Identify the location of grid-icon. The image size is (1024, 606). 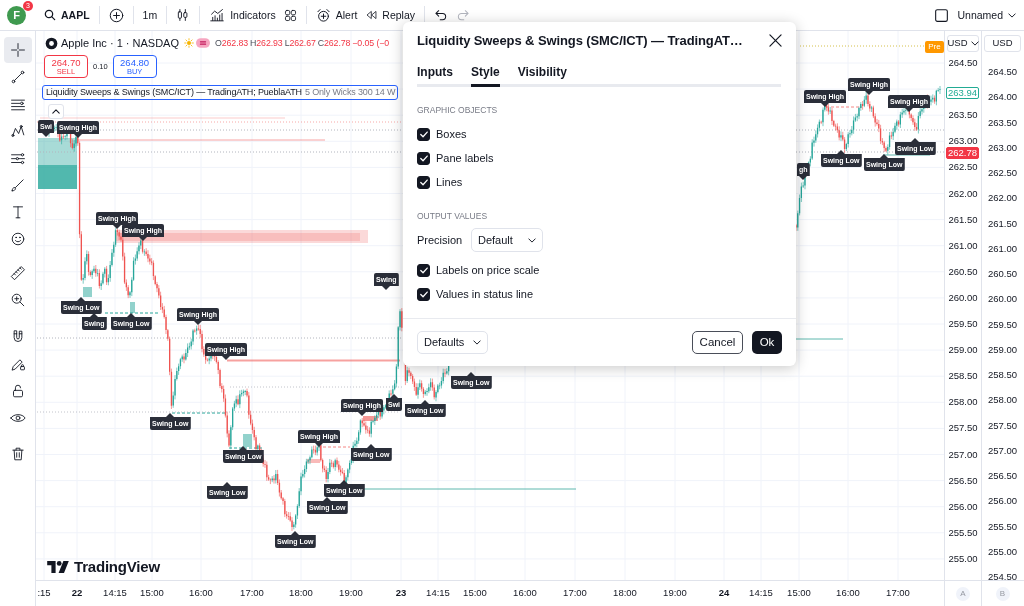
(290, 15).